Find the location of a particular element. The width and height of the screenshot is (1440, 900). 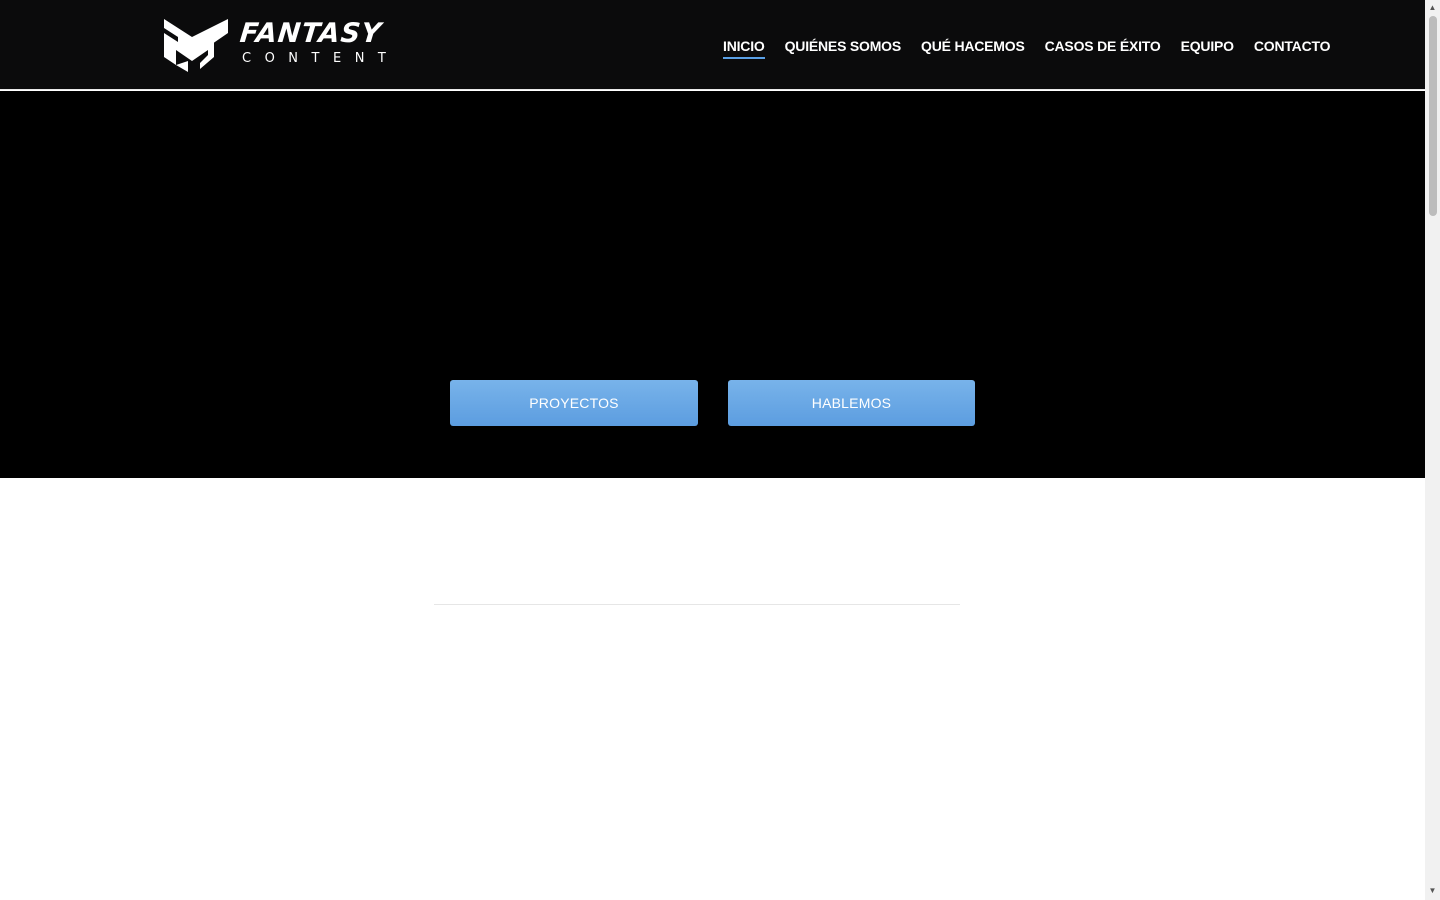

nav-item-equipo: EQUIPO is located at coordinates (1207, 48).